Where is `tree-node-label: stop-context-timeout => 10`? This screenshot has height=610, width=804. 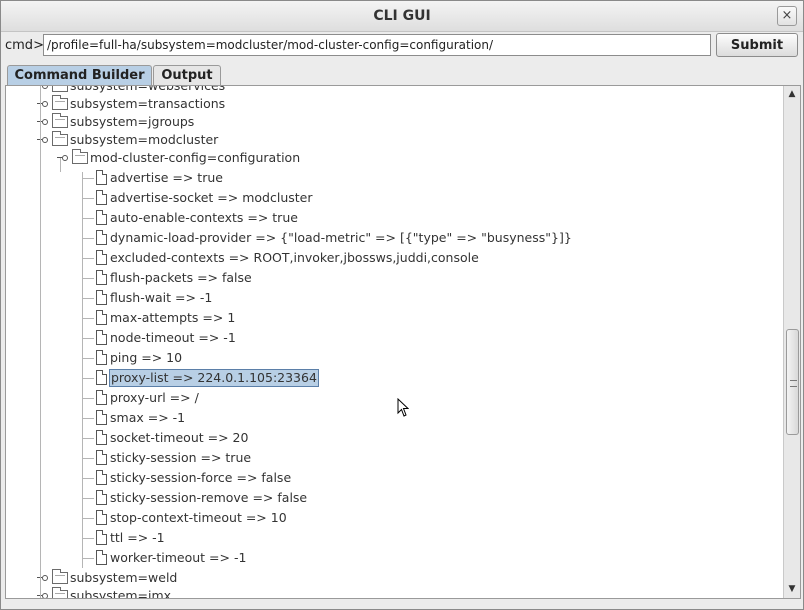 tree-node-label: stop-context-timeout => 10 is located at coordinates (198, 517).